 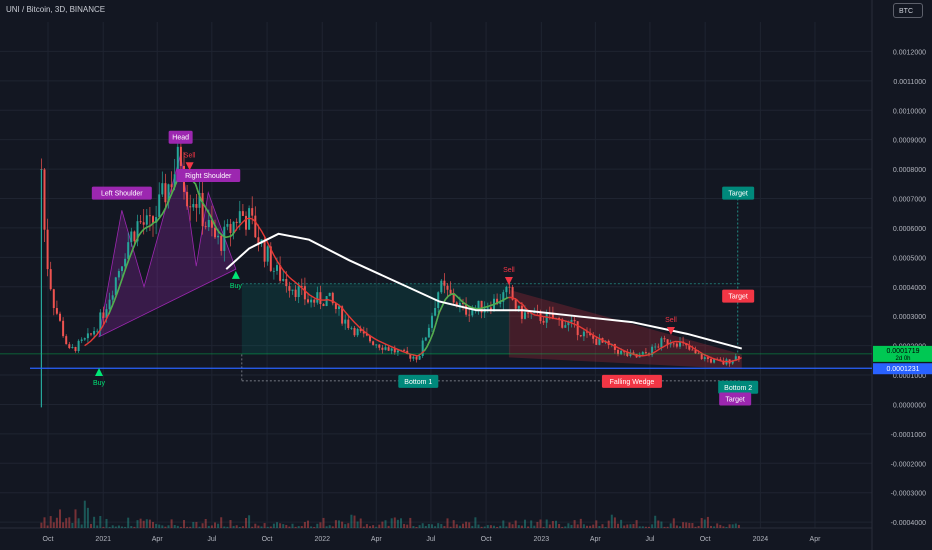 What do you see at coordinates (180, 138) in the screenshot?
I see `annotation-label: Head` at bounding box center [180, 138].